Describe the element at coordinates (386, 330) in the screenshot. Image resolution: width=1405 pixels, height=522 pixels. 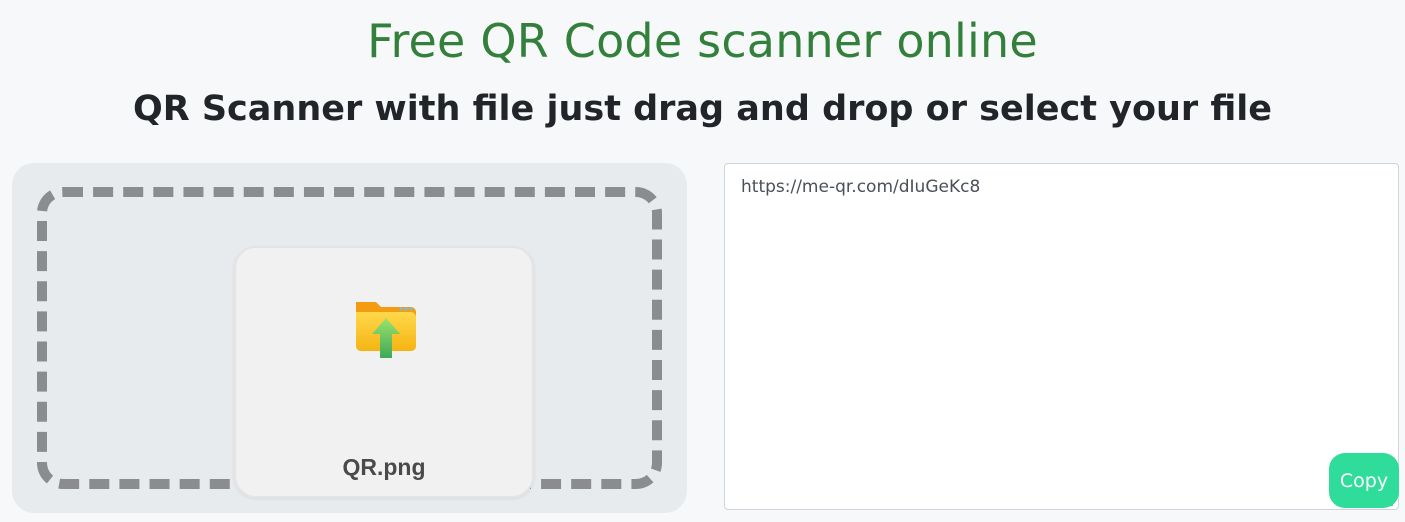
I see `folder-upload-icon` at that location.